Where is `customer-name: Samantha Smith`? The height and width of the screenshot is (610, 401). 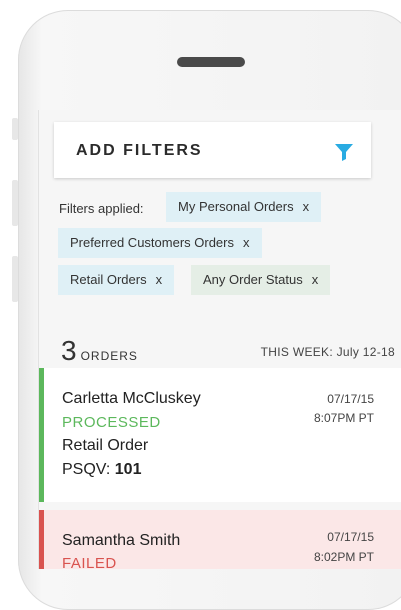
customer-name: Samantha Smith is located at coordinates (121, 540).